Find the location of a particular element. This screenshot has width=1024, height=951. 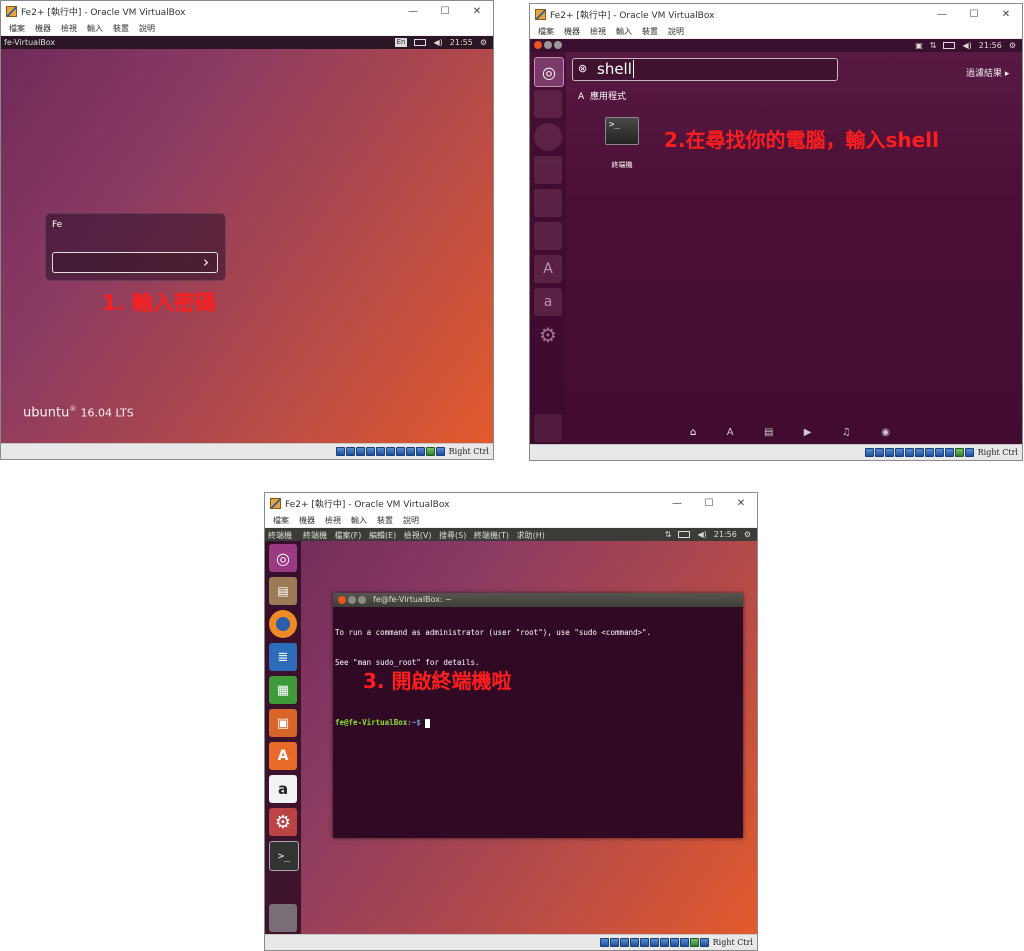

files-launcher-icon is located at coordinates (548, 104).